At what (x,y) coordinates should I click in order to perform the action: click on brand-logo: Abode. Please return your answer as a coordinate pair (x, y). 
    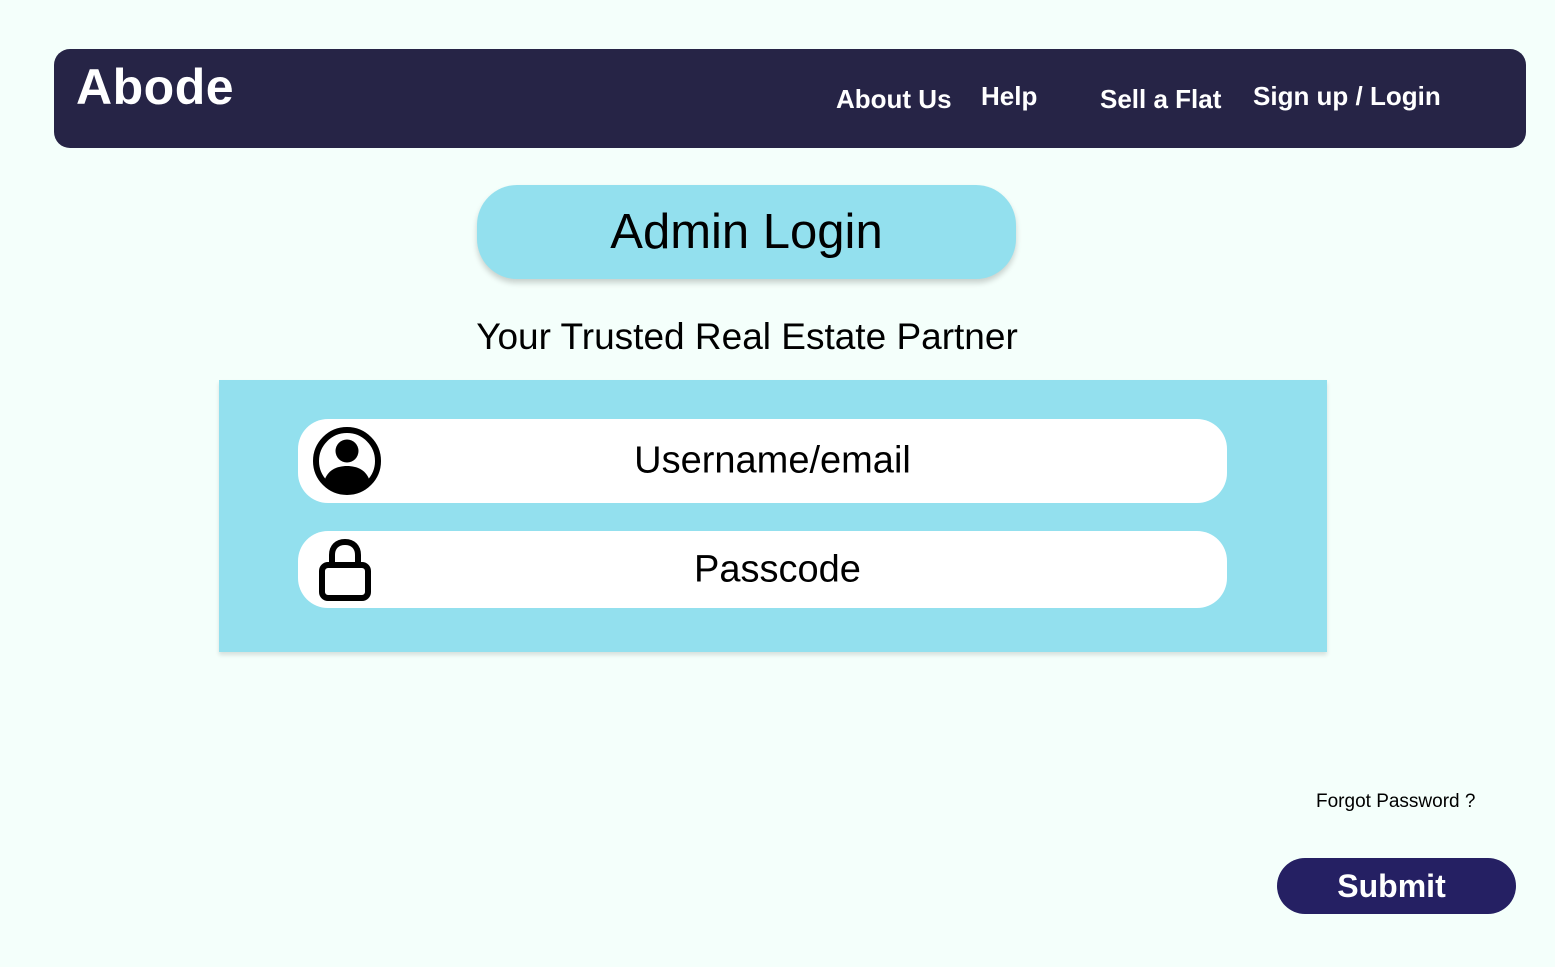
    Looking at the image, I should click on (155, 87).